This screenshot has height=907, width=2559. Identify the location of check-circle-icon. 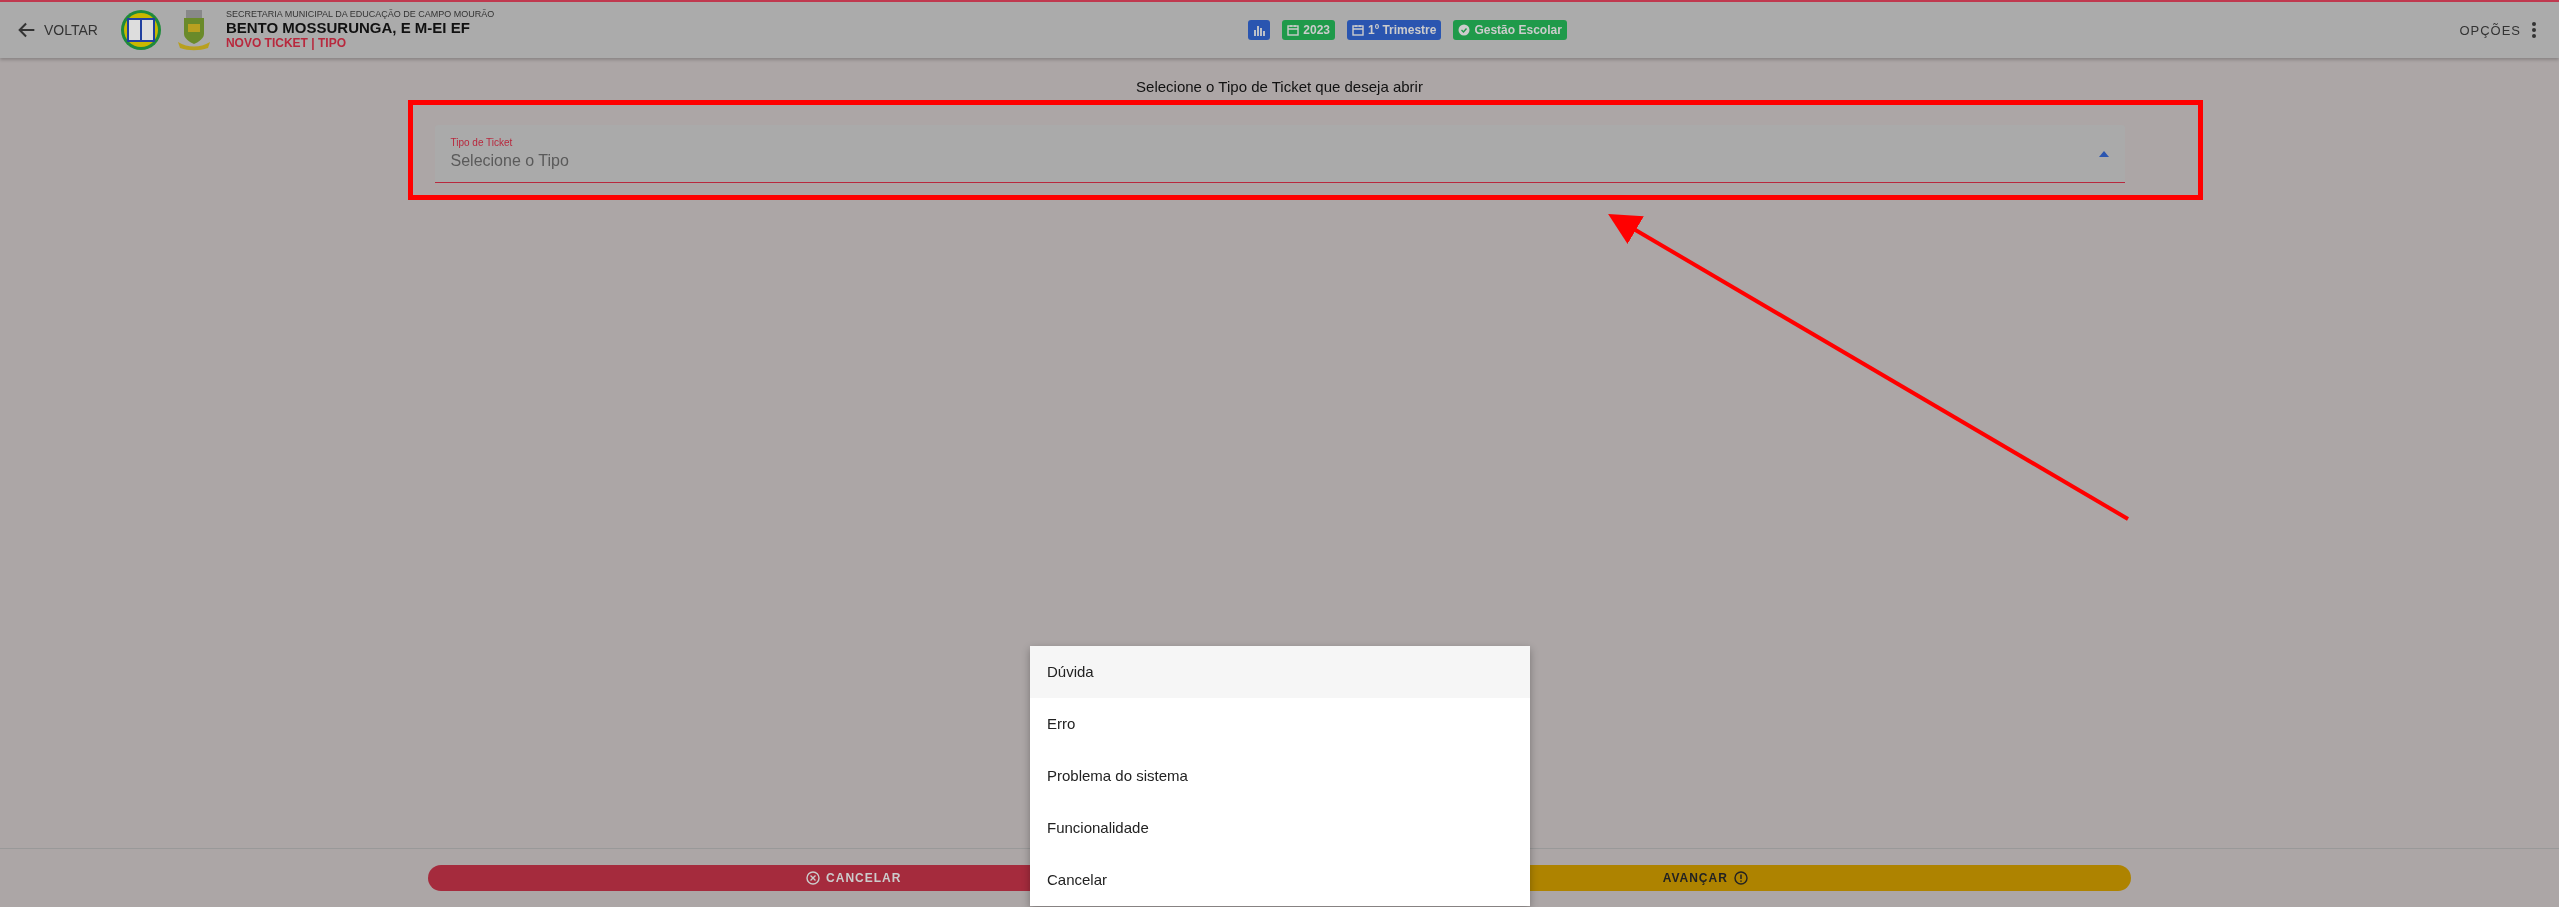
(1464, 30).